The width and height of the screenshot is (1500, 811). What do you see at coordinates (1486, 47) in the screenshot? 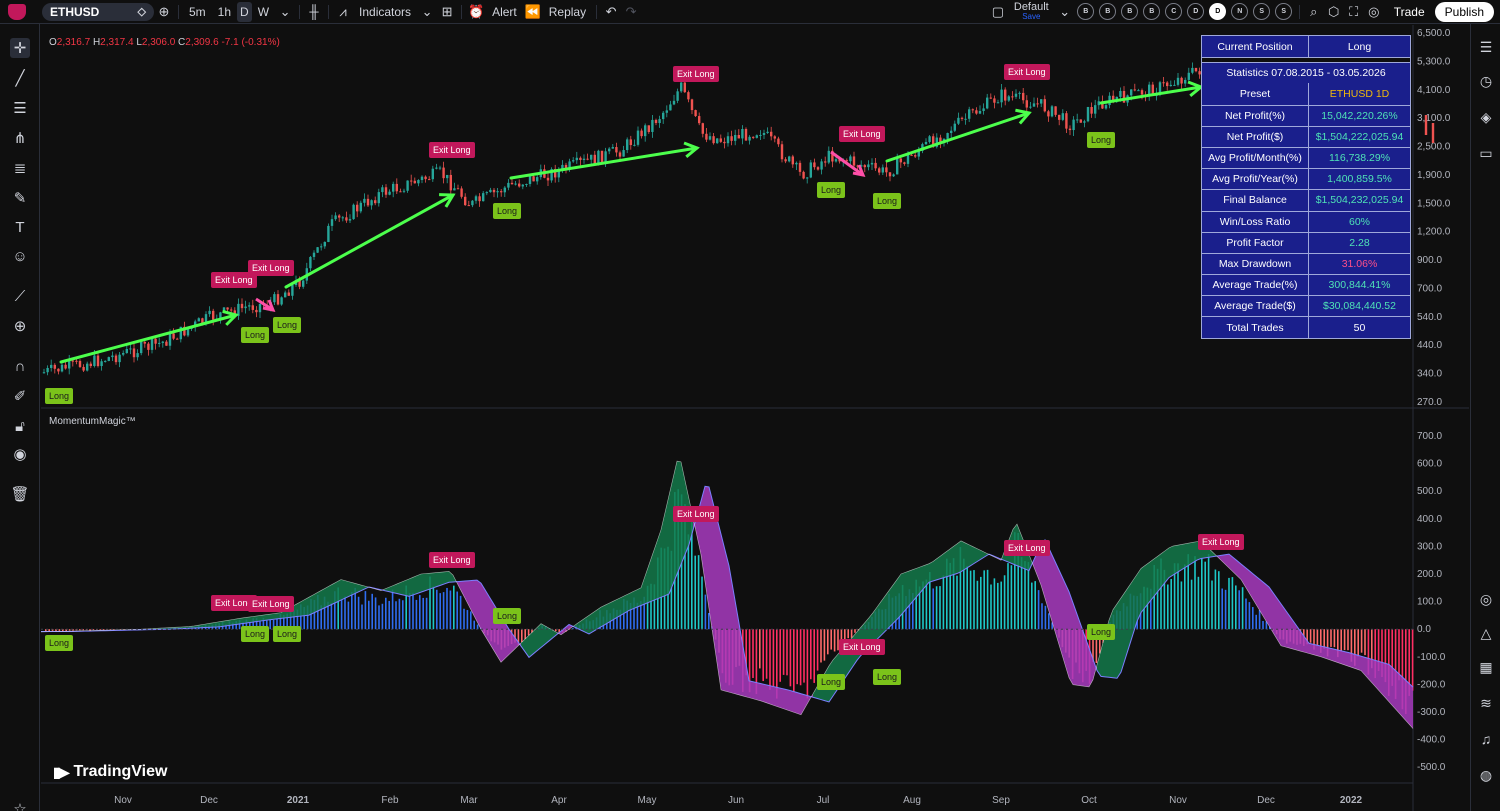
I see `watchlist-icon: ☰` at bounding box center [1486, 47].